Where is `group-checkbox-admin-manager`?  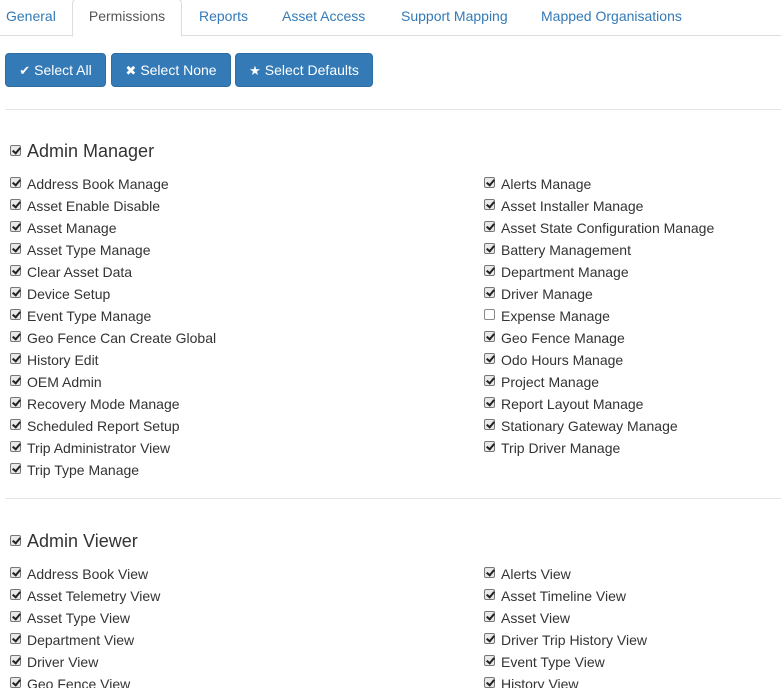 group-checkbox-admin-manager is located at coordinates (15, 150).